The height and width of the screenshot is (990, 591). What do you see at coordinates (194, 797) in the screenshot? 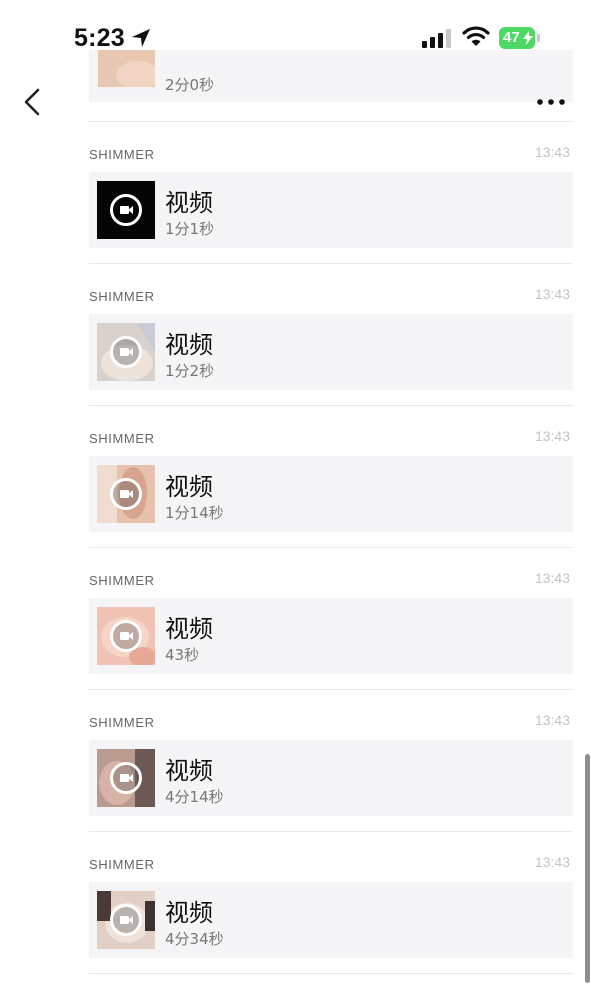
I see `video-duration: 4分14秒` at bounding box center [194, 797].